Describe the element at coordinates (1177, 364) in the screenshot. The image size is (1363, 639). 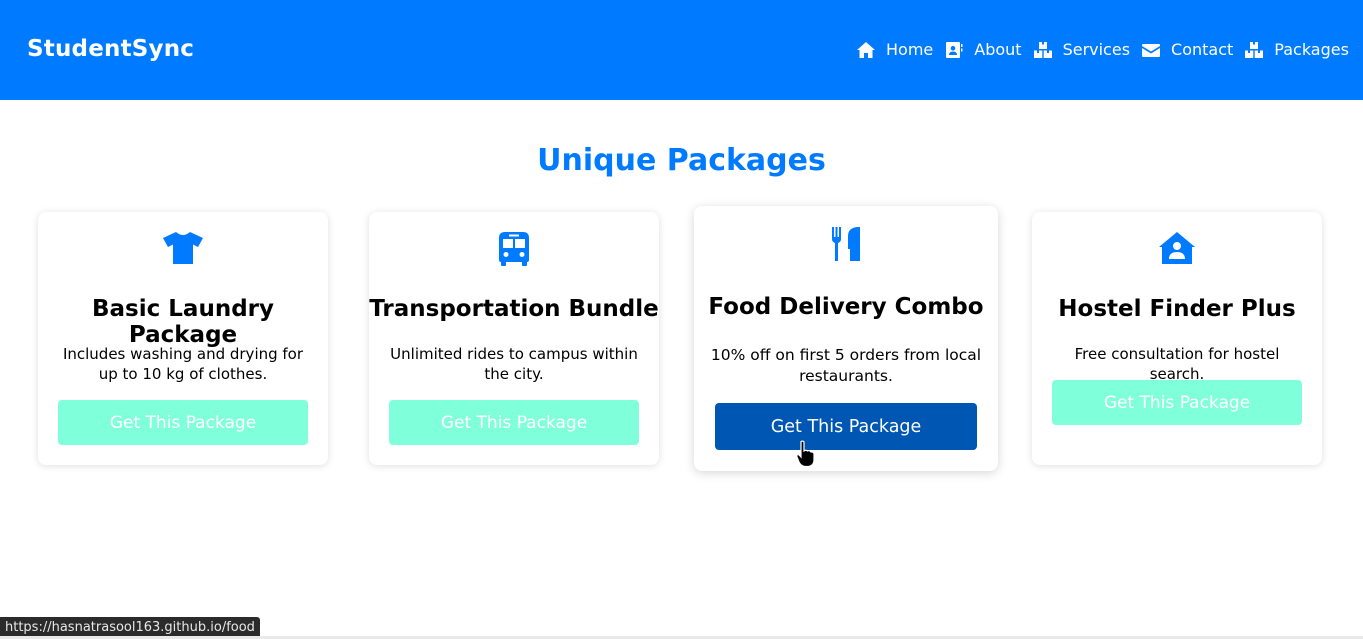
I see `card-description: Free consultation for hostel search.` at that location.